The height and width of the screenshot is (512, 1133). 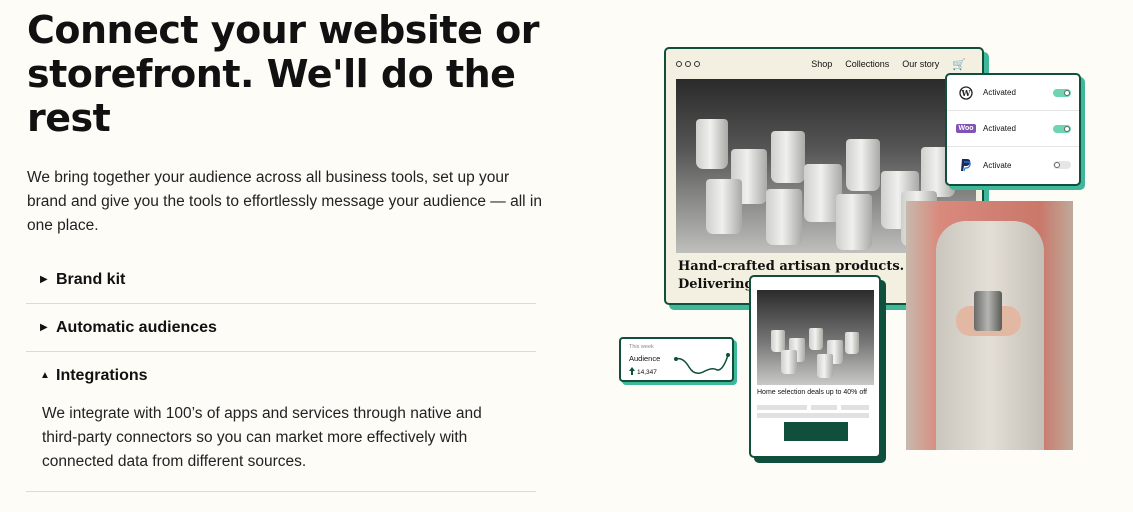 What do you see at coordinates (45, 375) in the screenshot?
I see `triangle-up-icon: ▲` at bounding box center [45, 375].